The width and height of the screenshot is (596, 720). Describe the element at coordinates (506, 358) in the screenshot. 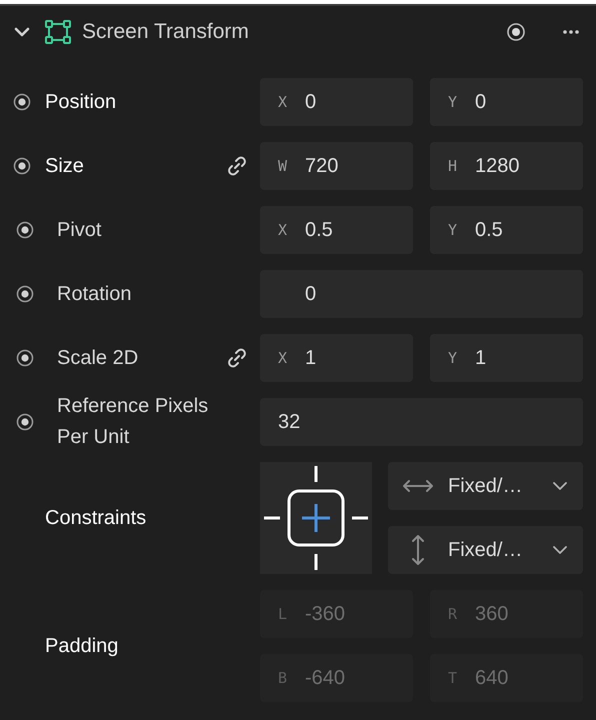

I see `number-field: Y 1` at that location.